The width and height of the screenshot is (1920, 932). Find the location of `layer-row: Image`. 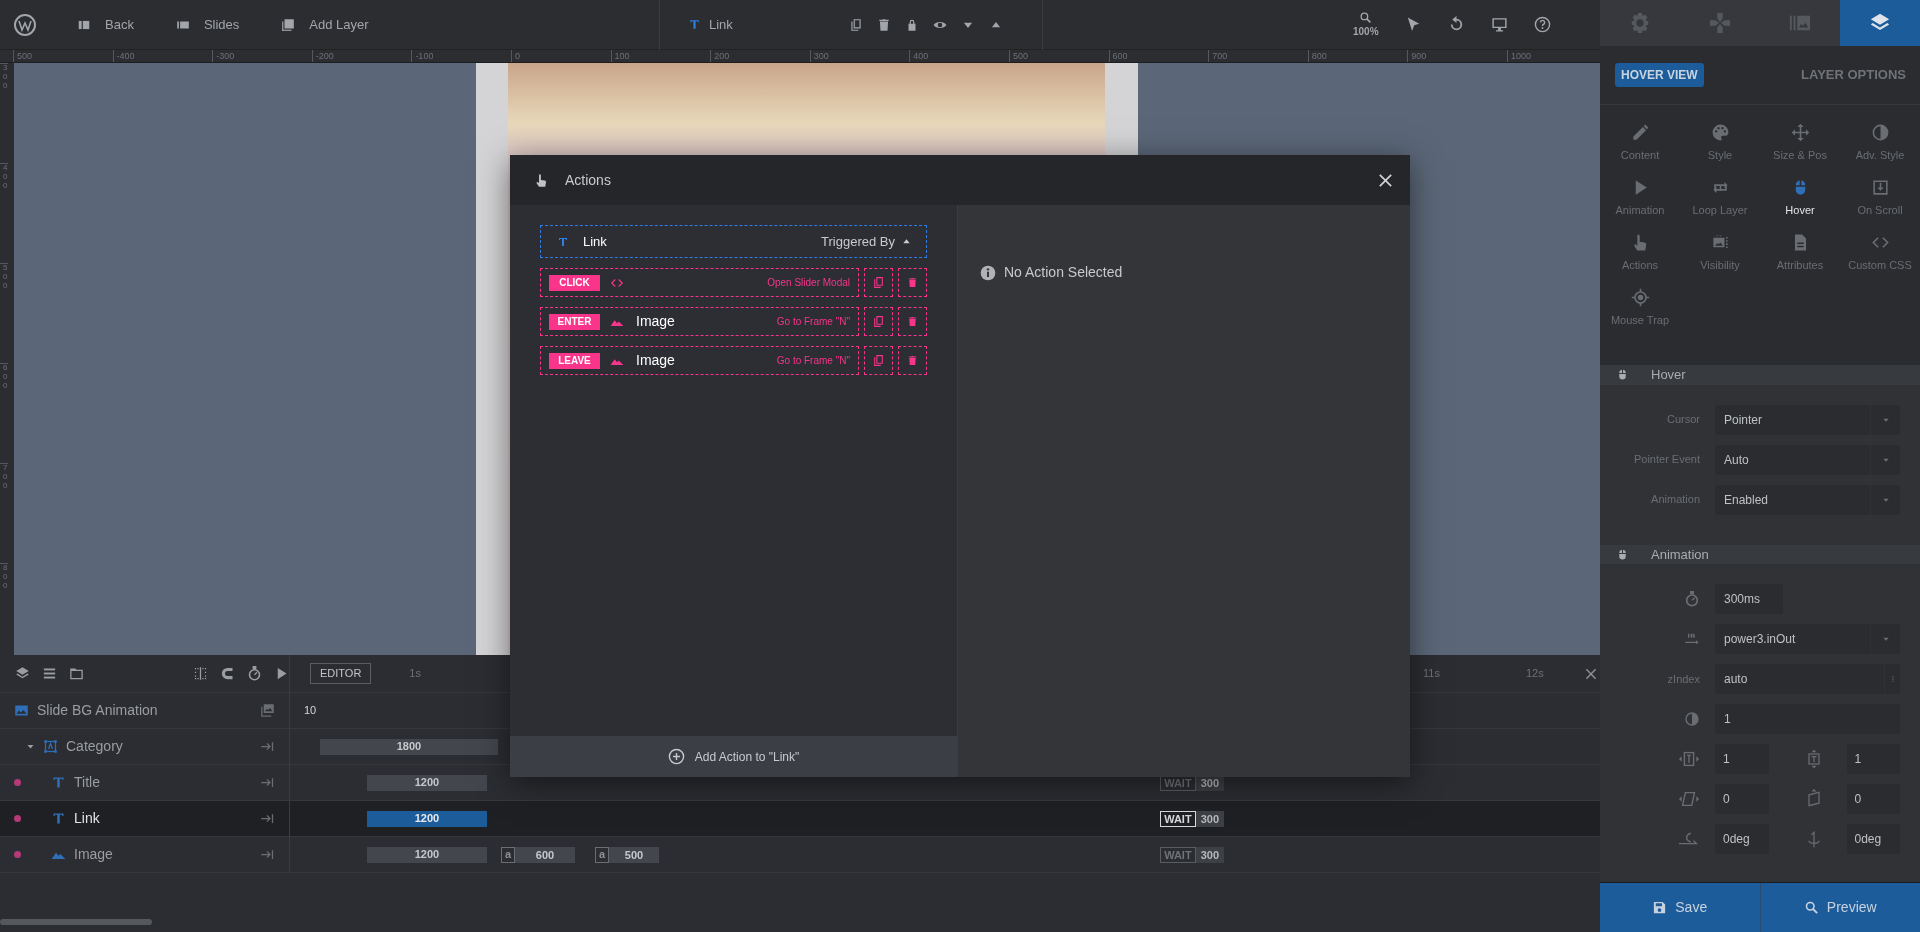

layer-row: Image is located at coordinates (137, 854).